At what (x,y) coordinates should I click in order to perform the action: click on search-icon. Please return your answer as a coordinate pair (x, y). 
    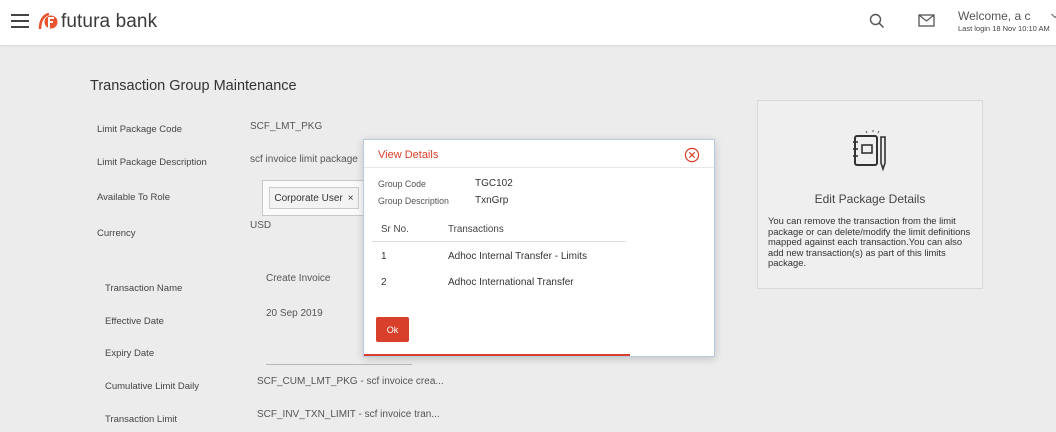
    Looking at the image, I should click on (877, 21).